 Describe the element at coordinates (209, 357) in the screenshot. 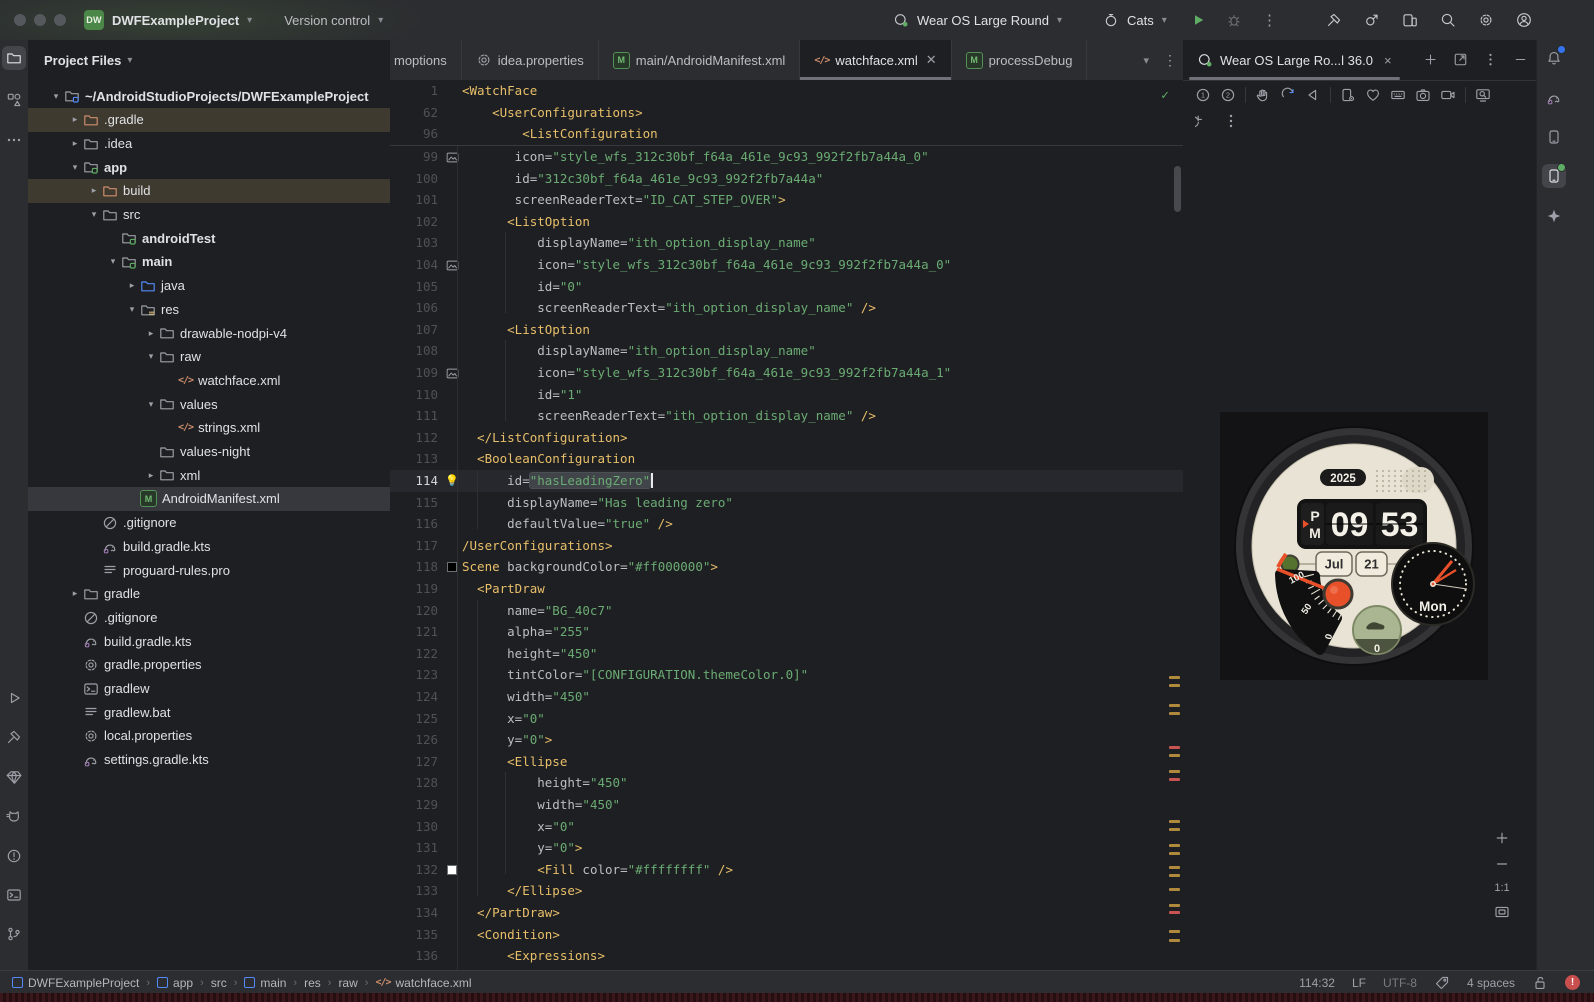

I see `tree-item-raw: ▾ raw` at that location.